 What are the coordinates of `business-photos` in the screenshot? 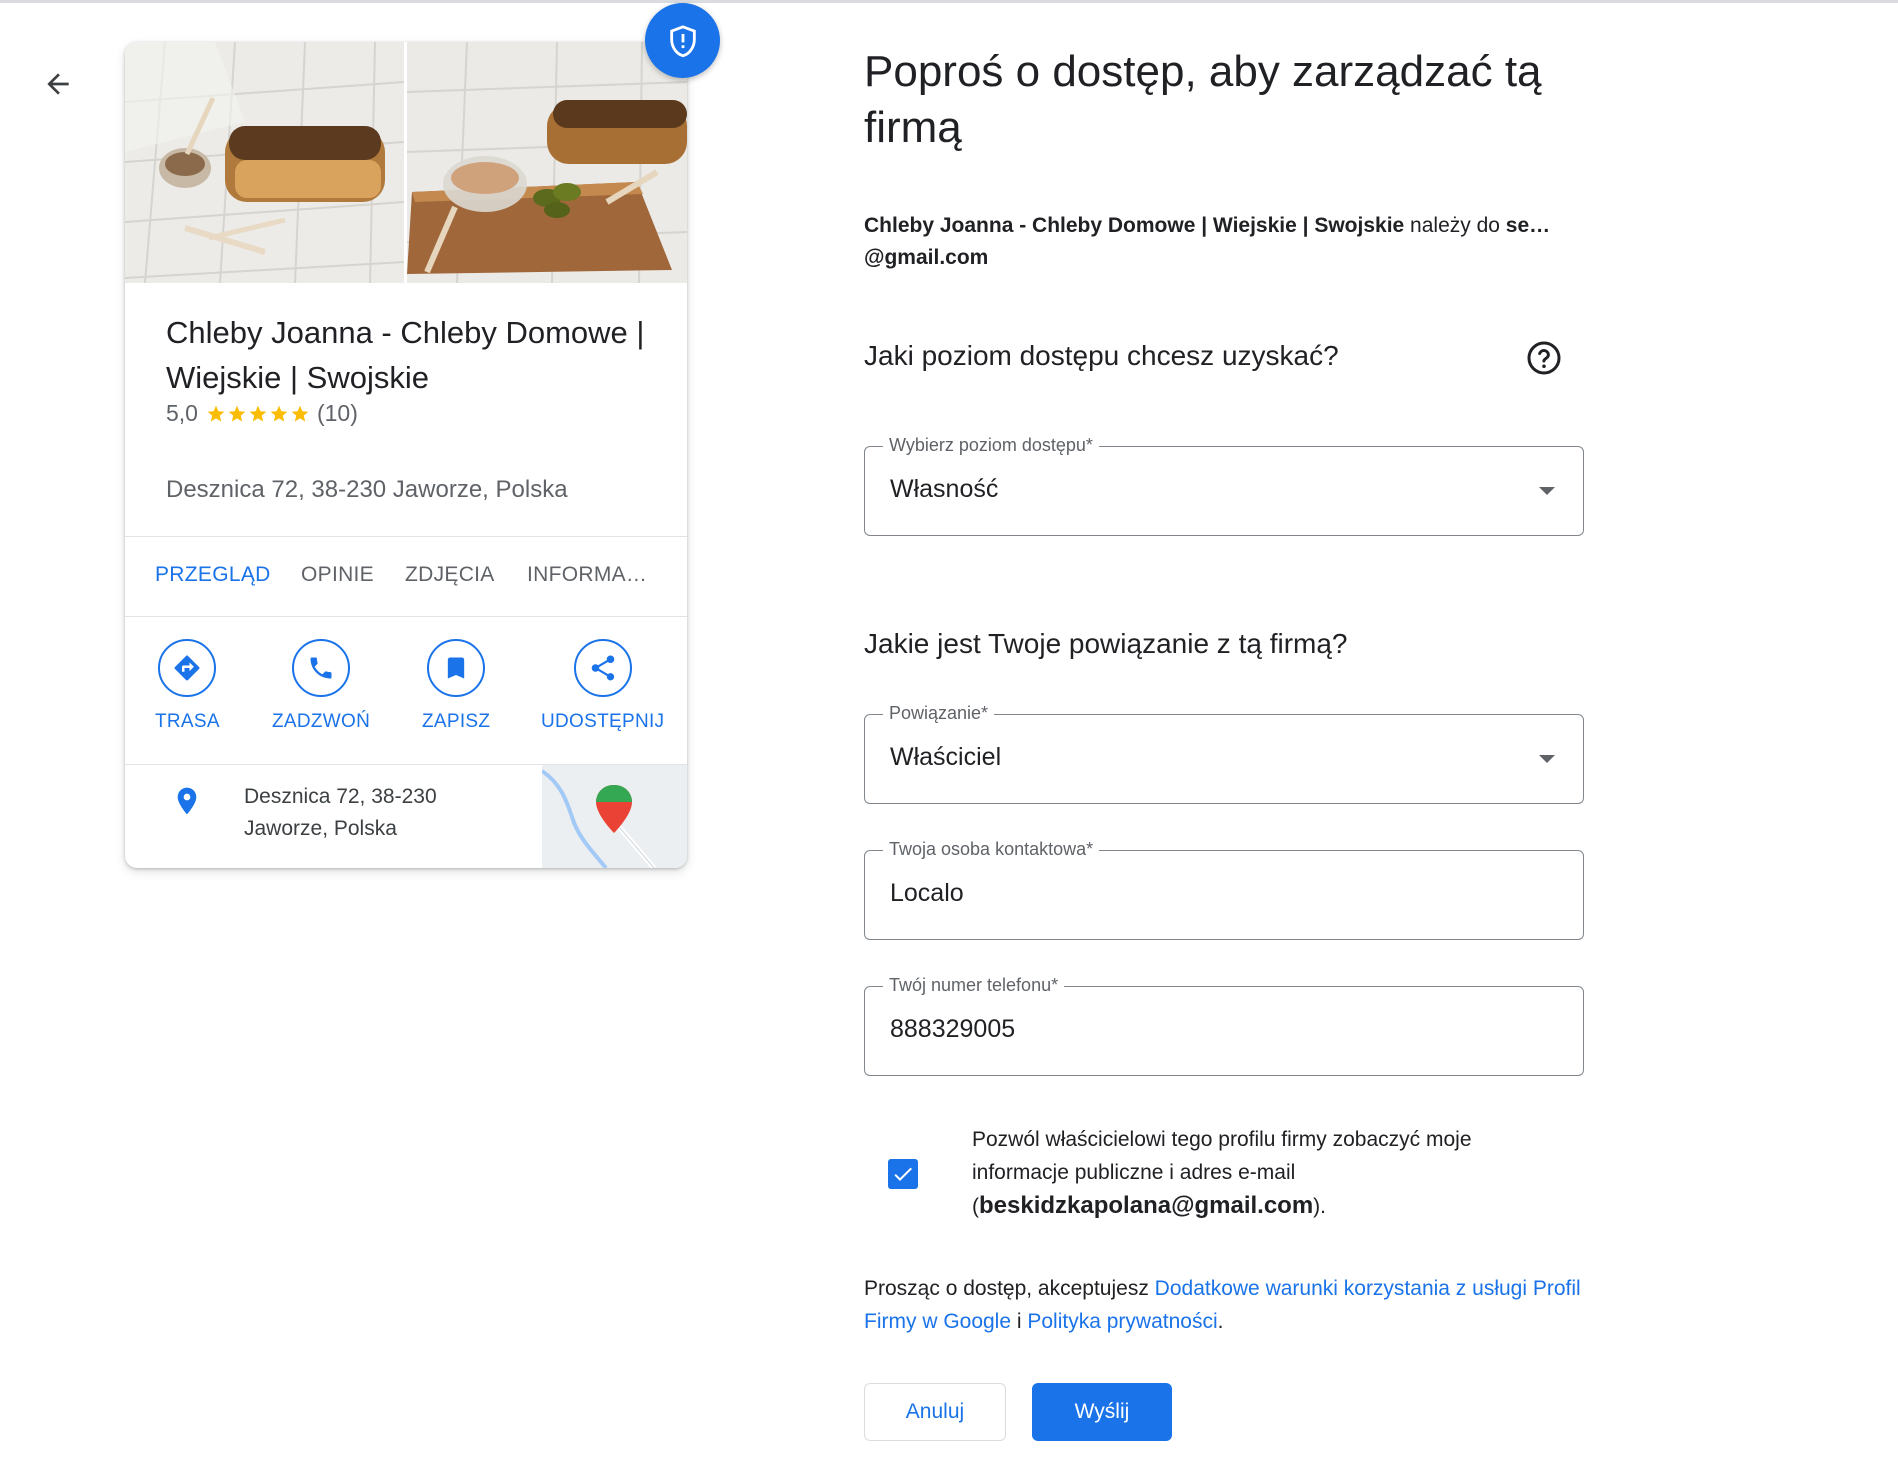 It's located at (406, 162).